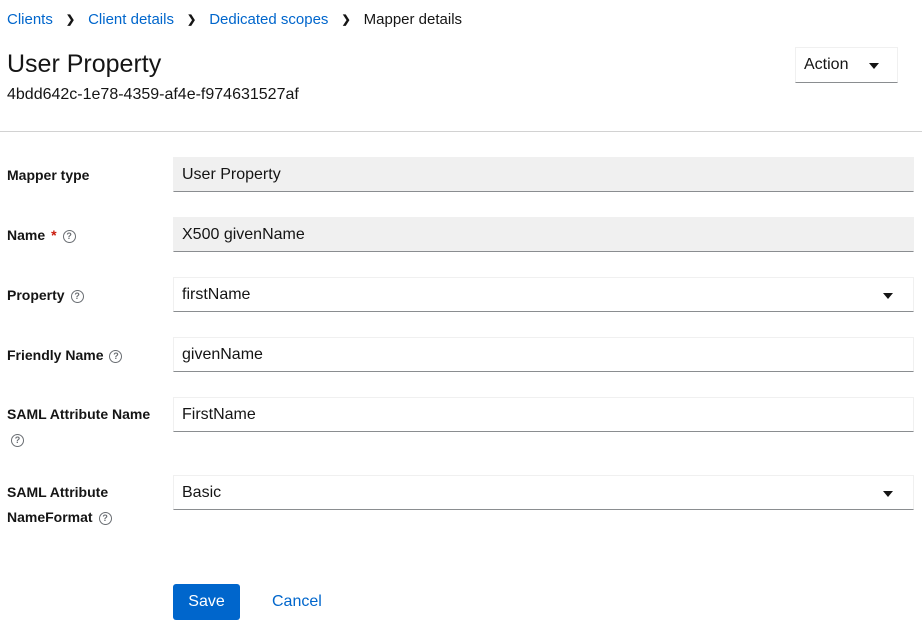 The width and height of the screenshot is (922, 627). What do you see at coordinates (72, 505) in the screenshot?
I see `saml-nameformat-label: SAML Attribute NameFormat?` at bounding box center [72, 505].